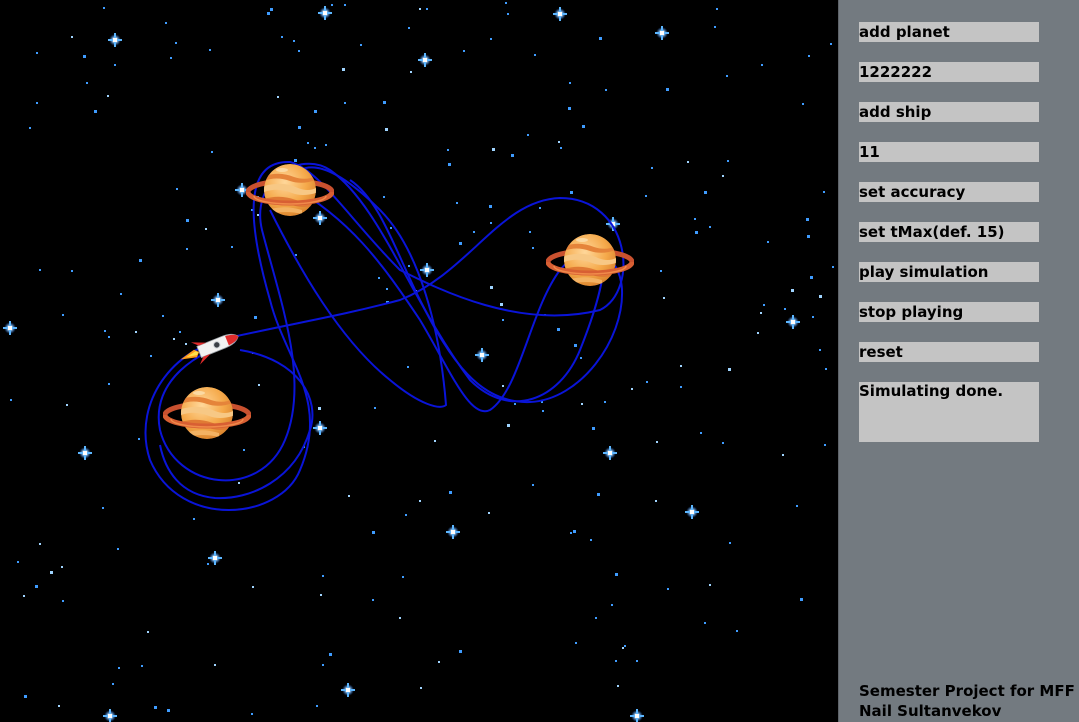 This screenshot has height=722, width=1079. I want to click on planet-icon, so click(207, 413).